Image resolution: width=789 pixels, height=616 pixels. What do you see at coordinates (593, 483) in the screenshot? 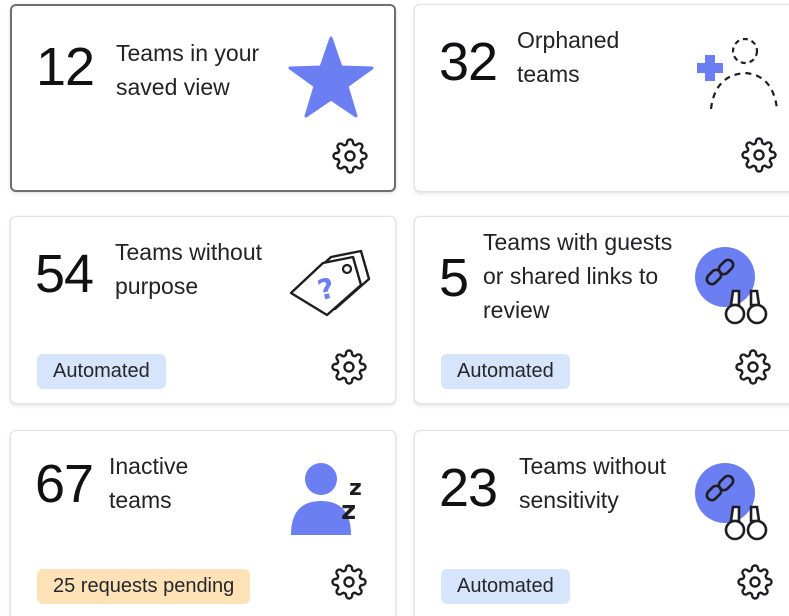
I see `card-label: Teams without sensitivity` at bounding box center [593, 483].